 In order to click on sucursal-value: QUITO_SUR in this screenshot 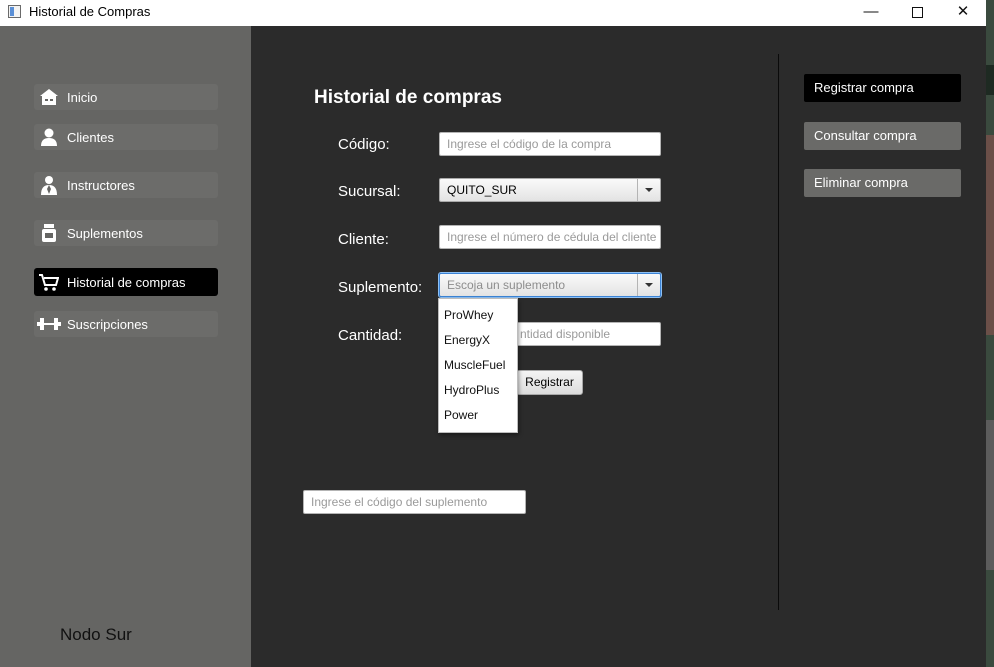, I will do `click(482, 190)`.